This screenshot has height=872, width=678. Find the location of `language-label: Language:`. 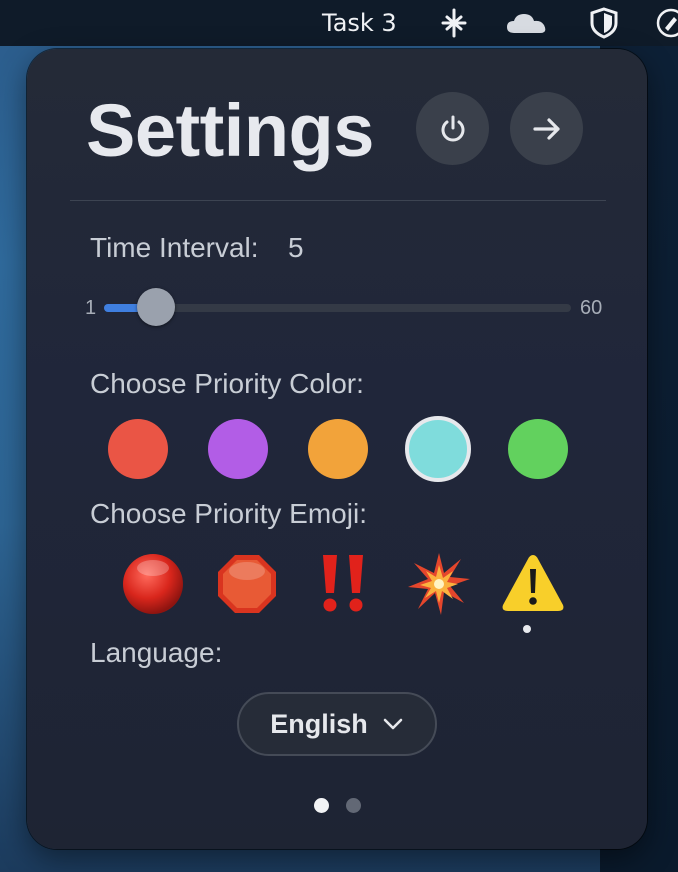

language-label: Language: is located at coordinates (156, 652).